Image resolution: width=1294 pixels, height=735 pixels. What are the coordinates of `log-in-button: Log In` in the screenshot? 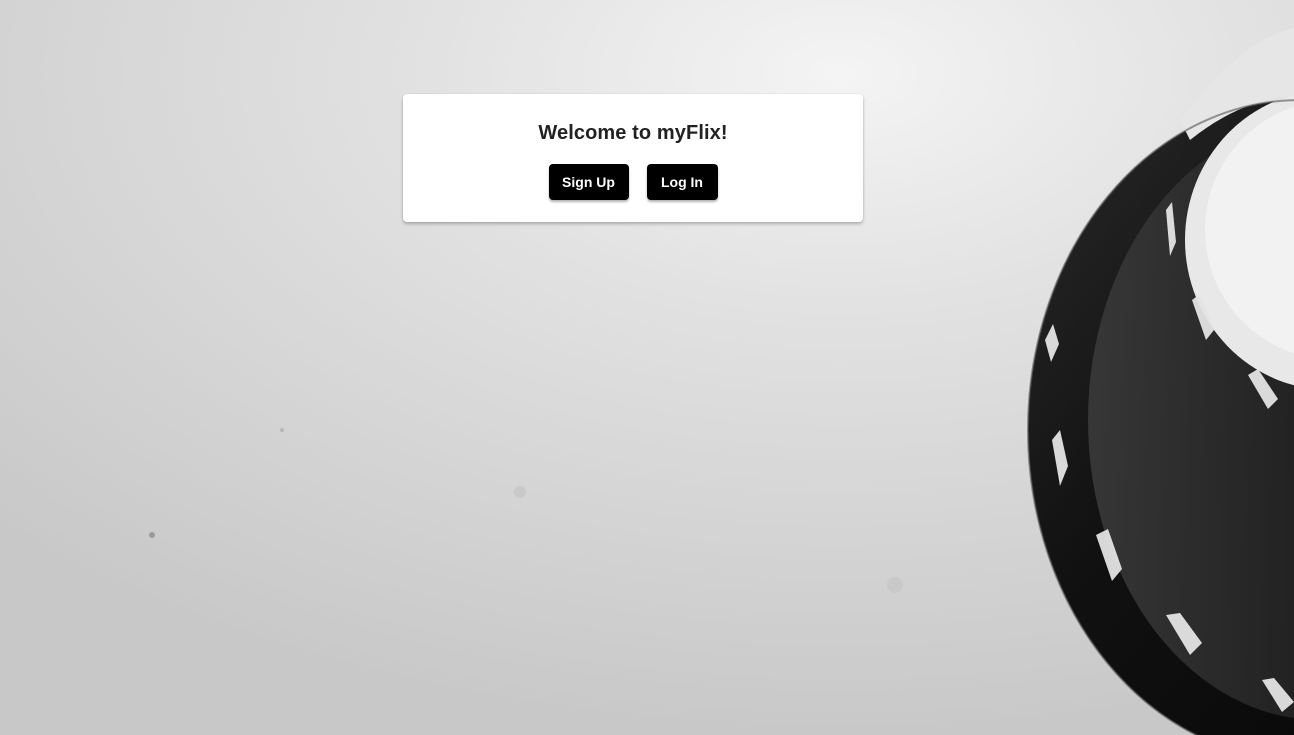 It's located at (682, 182).